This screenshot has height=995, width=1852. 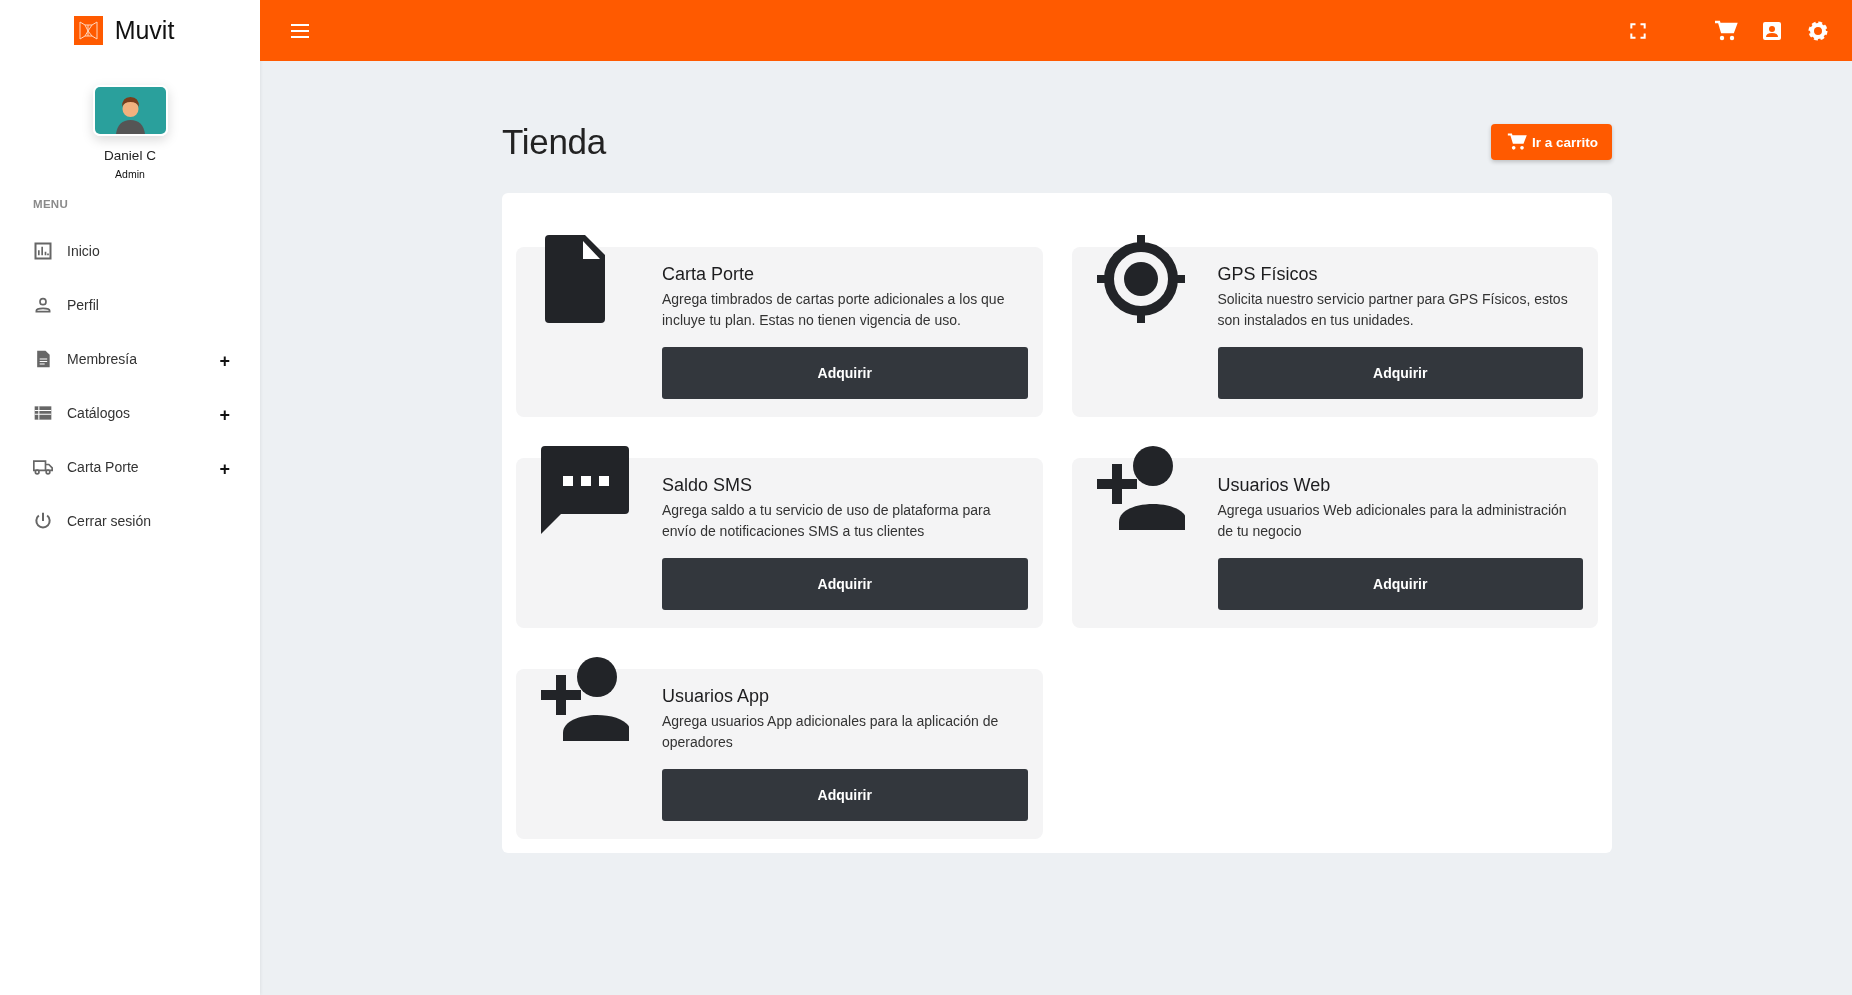 What do you see at coordinates (148, 521) in the screenshot?
I see `menu-item: Cerrar sesión` at bounding box center [148, 521].